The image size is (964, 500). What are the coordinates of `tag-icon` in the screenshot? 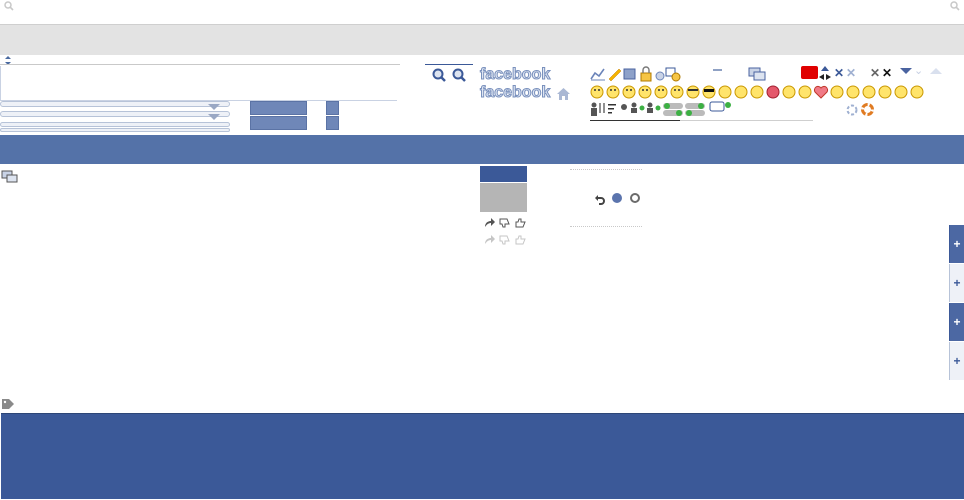 It's located at (8, 405).